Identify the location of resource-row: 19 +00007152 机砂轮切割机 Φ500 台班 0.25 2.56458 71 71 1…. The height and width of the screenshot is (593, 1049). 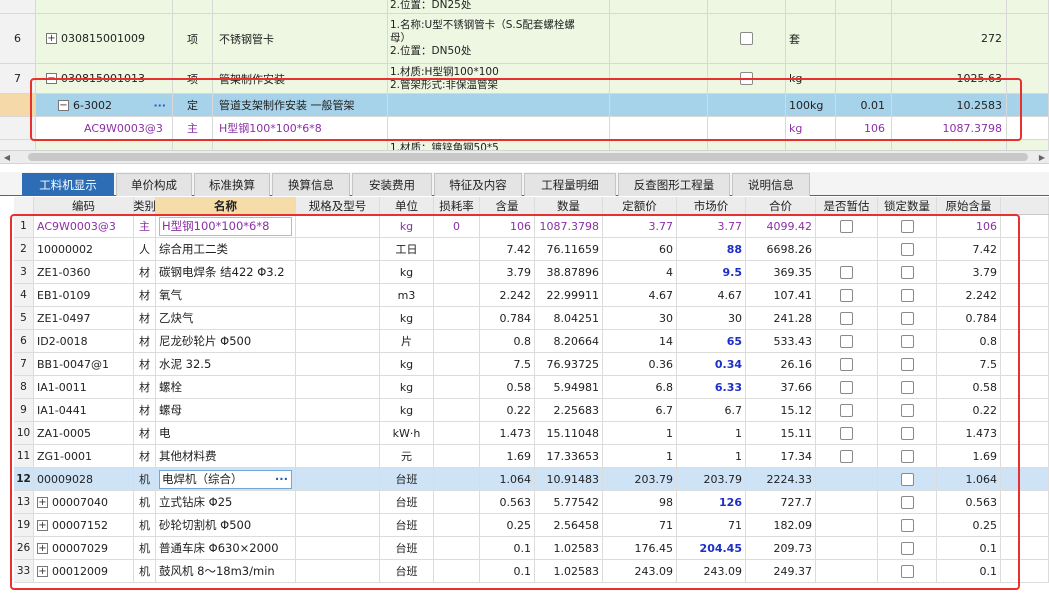
(531, 525).